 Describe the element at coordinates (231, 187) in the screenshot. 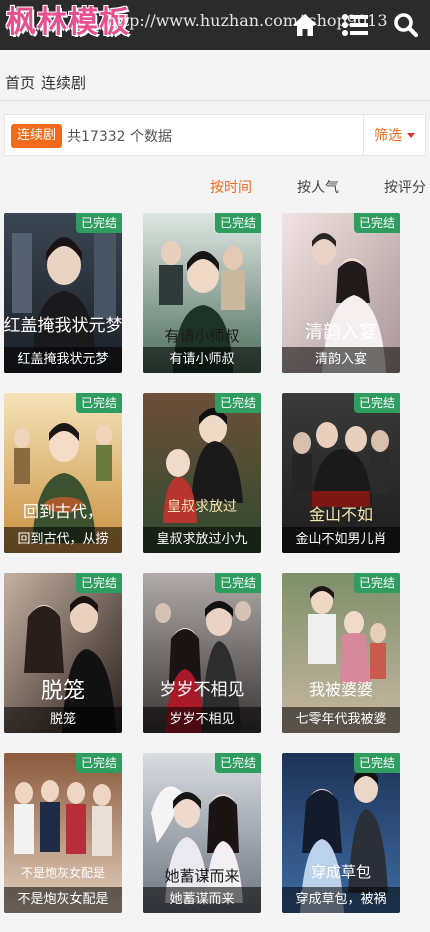

I see `sort-by-time: 按时间` at that location.